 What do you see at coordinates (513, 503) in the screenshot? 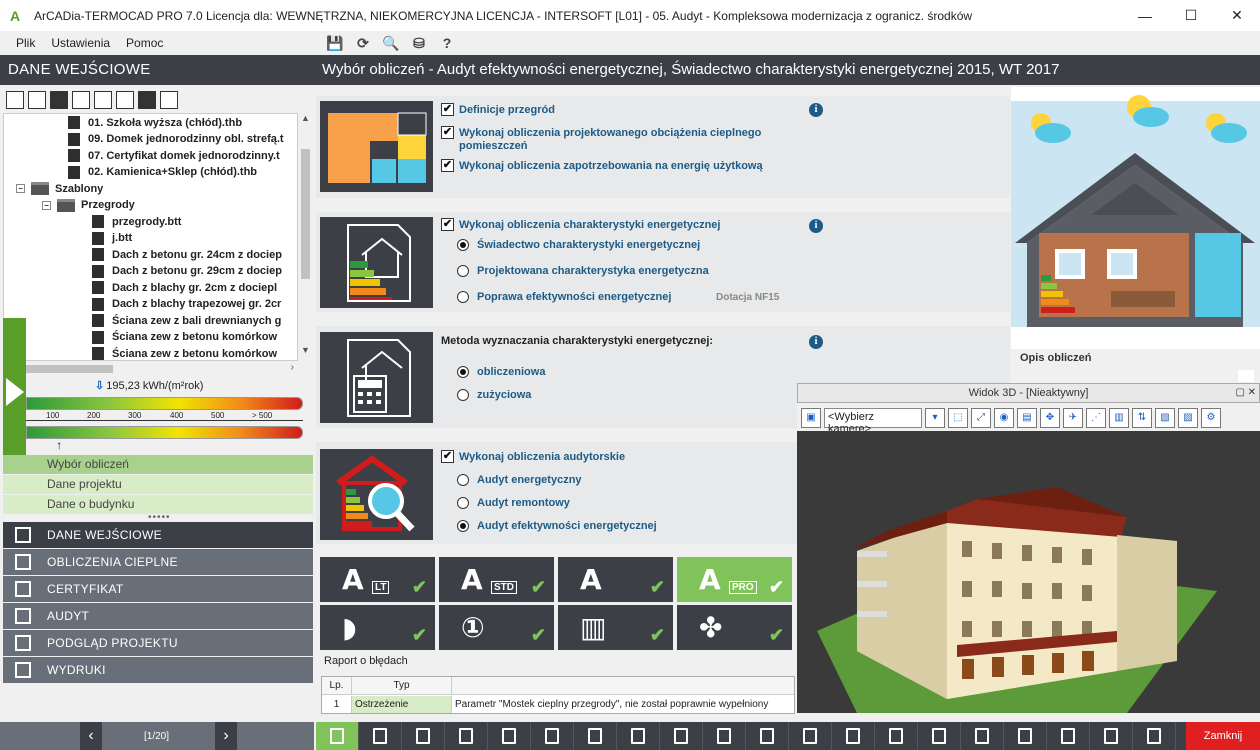
I see `audyt-remontowy-radio: Audyt remontowy` at bounding box center [513, 503].